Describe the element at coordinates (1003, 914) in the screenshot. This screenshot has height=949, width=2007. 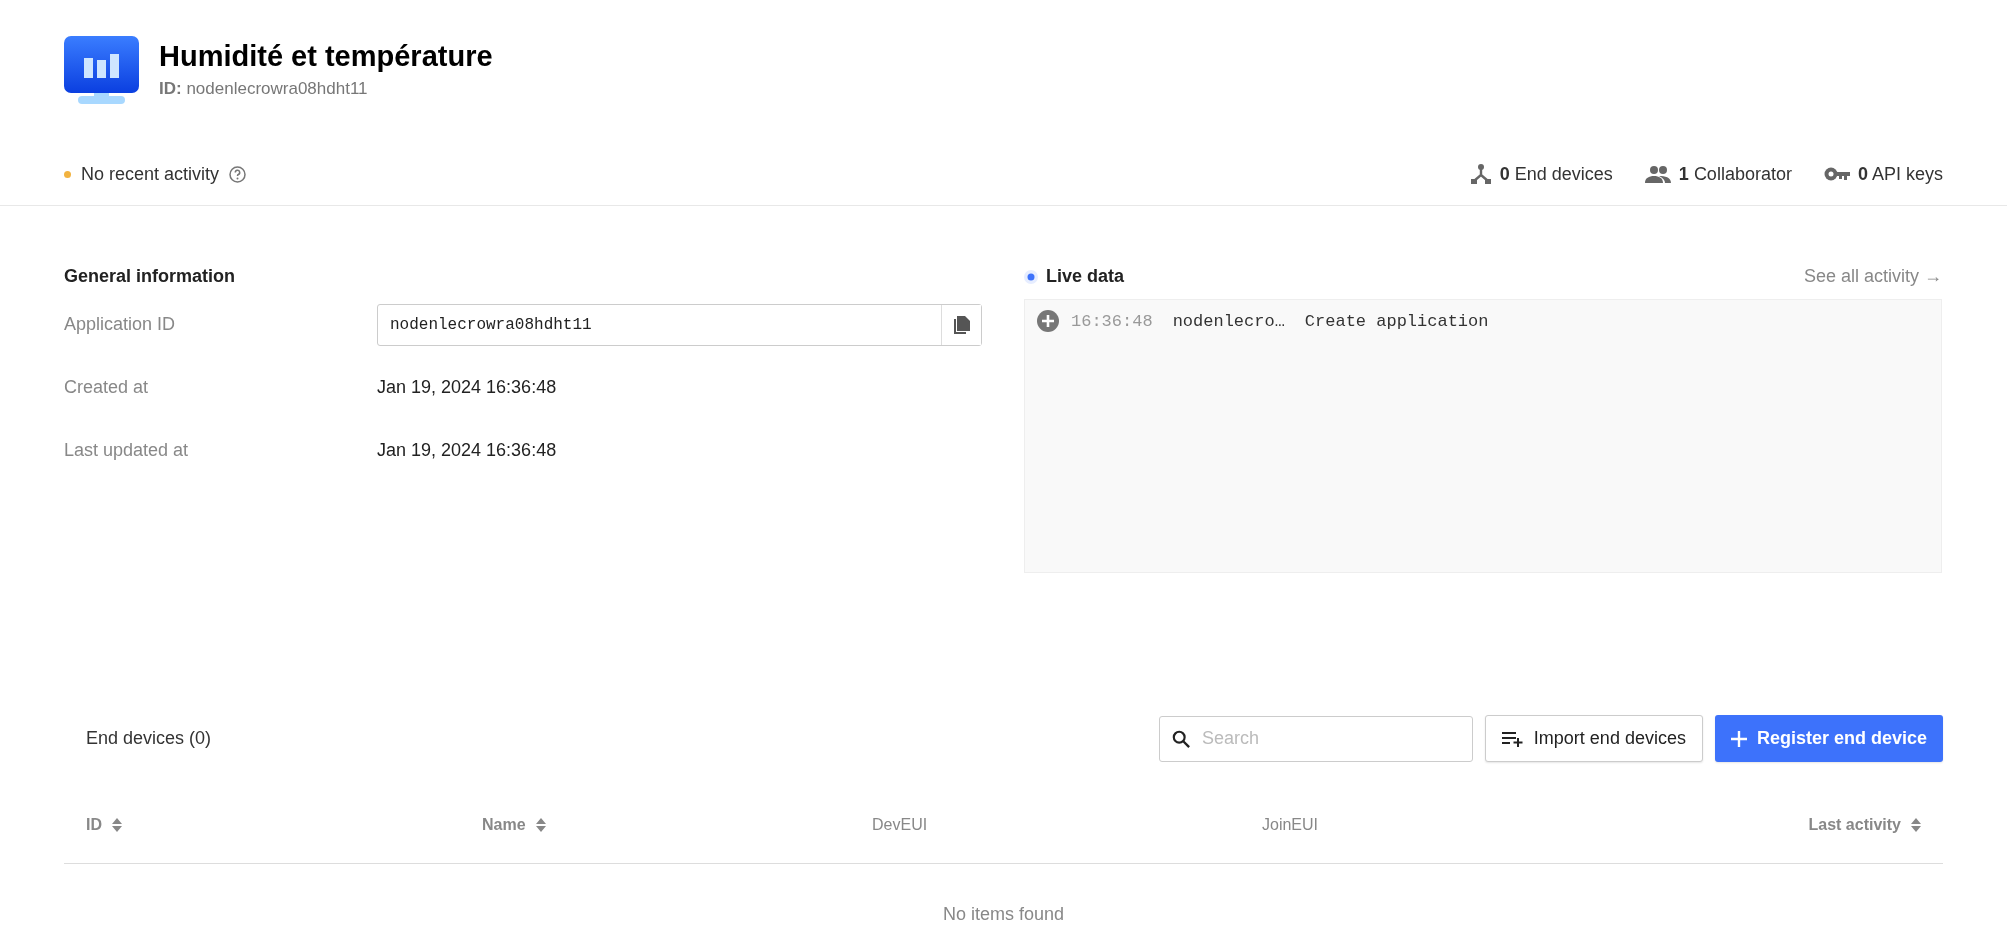
I see `empty-message: No items found` at that location.